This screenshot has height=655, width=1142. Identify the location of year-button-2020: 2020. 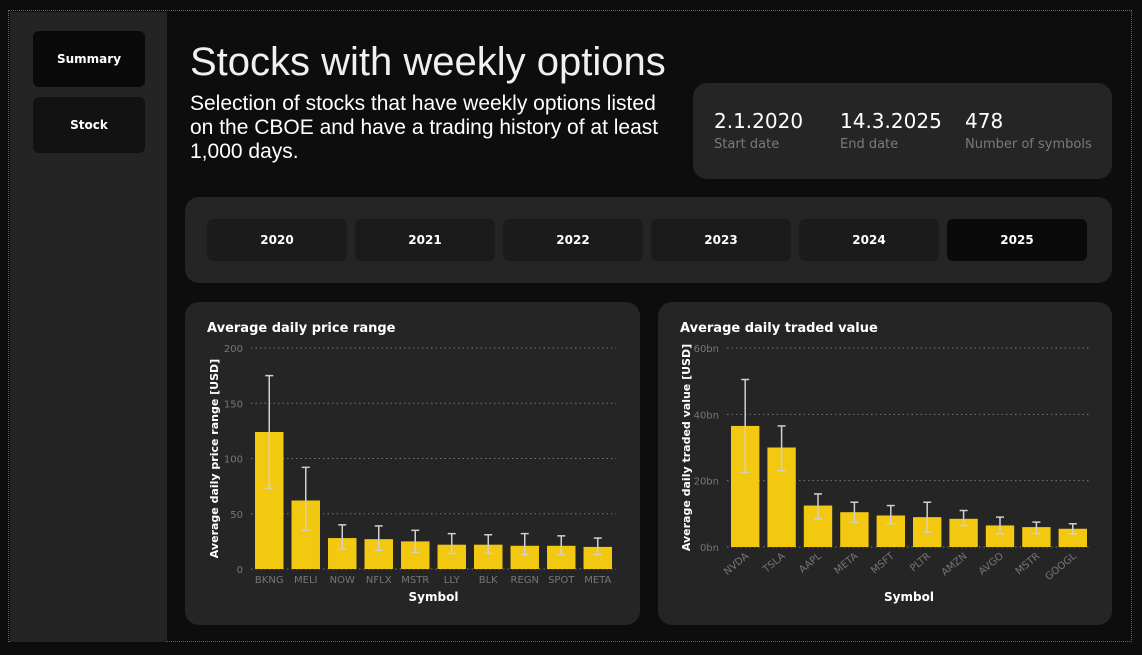
(277, 240).